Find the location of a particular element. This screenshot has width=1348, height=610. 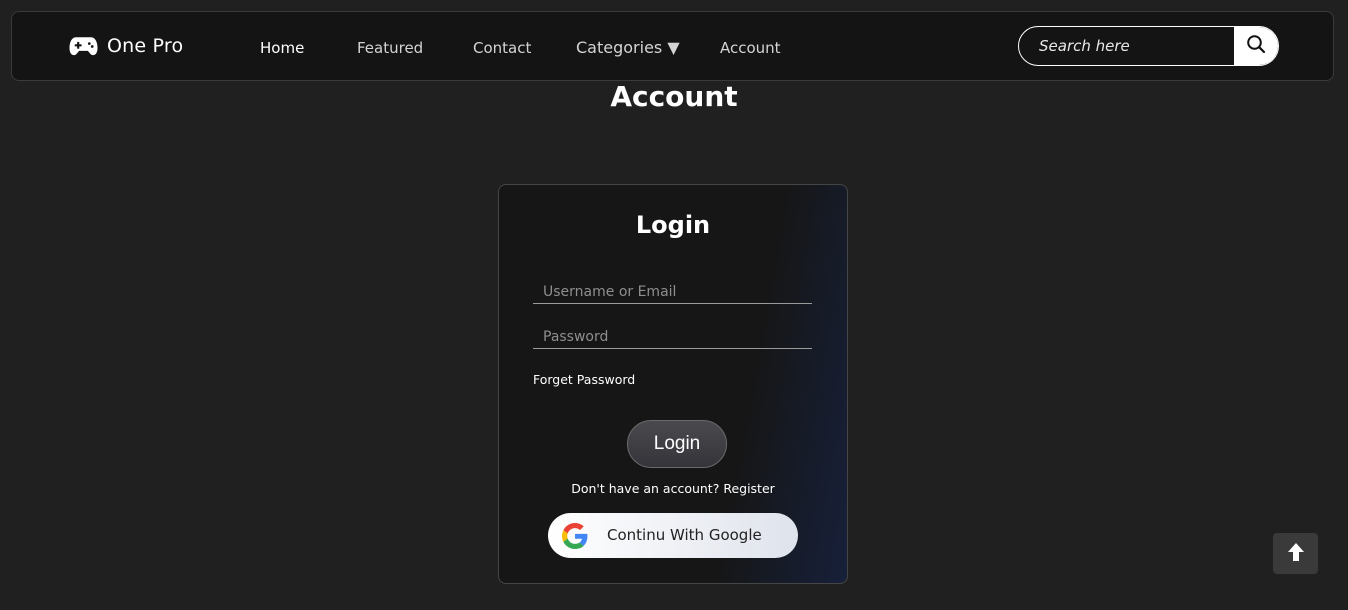

logo-text: One Pro is located at coordinates (145, 46).